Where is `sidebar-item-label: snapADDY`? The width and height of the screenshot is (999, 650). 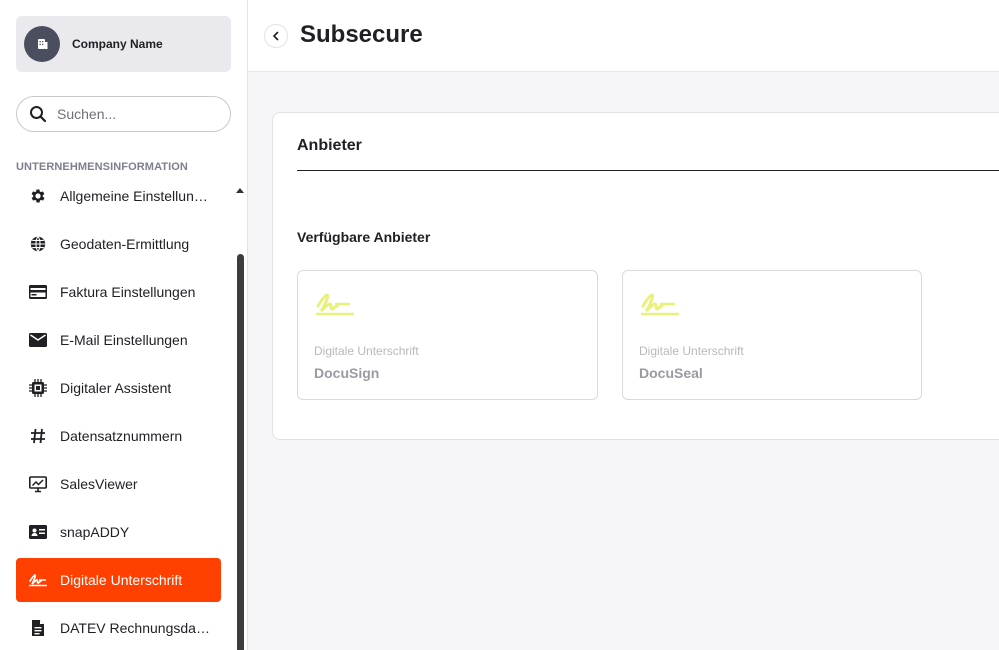
sidebar-item-label: snapADDY is located at coordinates (95, 532).